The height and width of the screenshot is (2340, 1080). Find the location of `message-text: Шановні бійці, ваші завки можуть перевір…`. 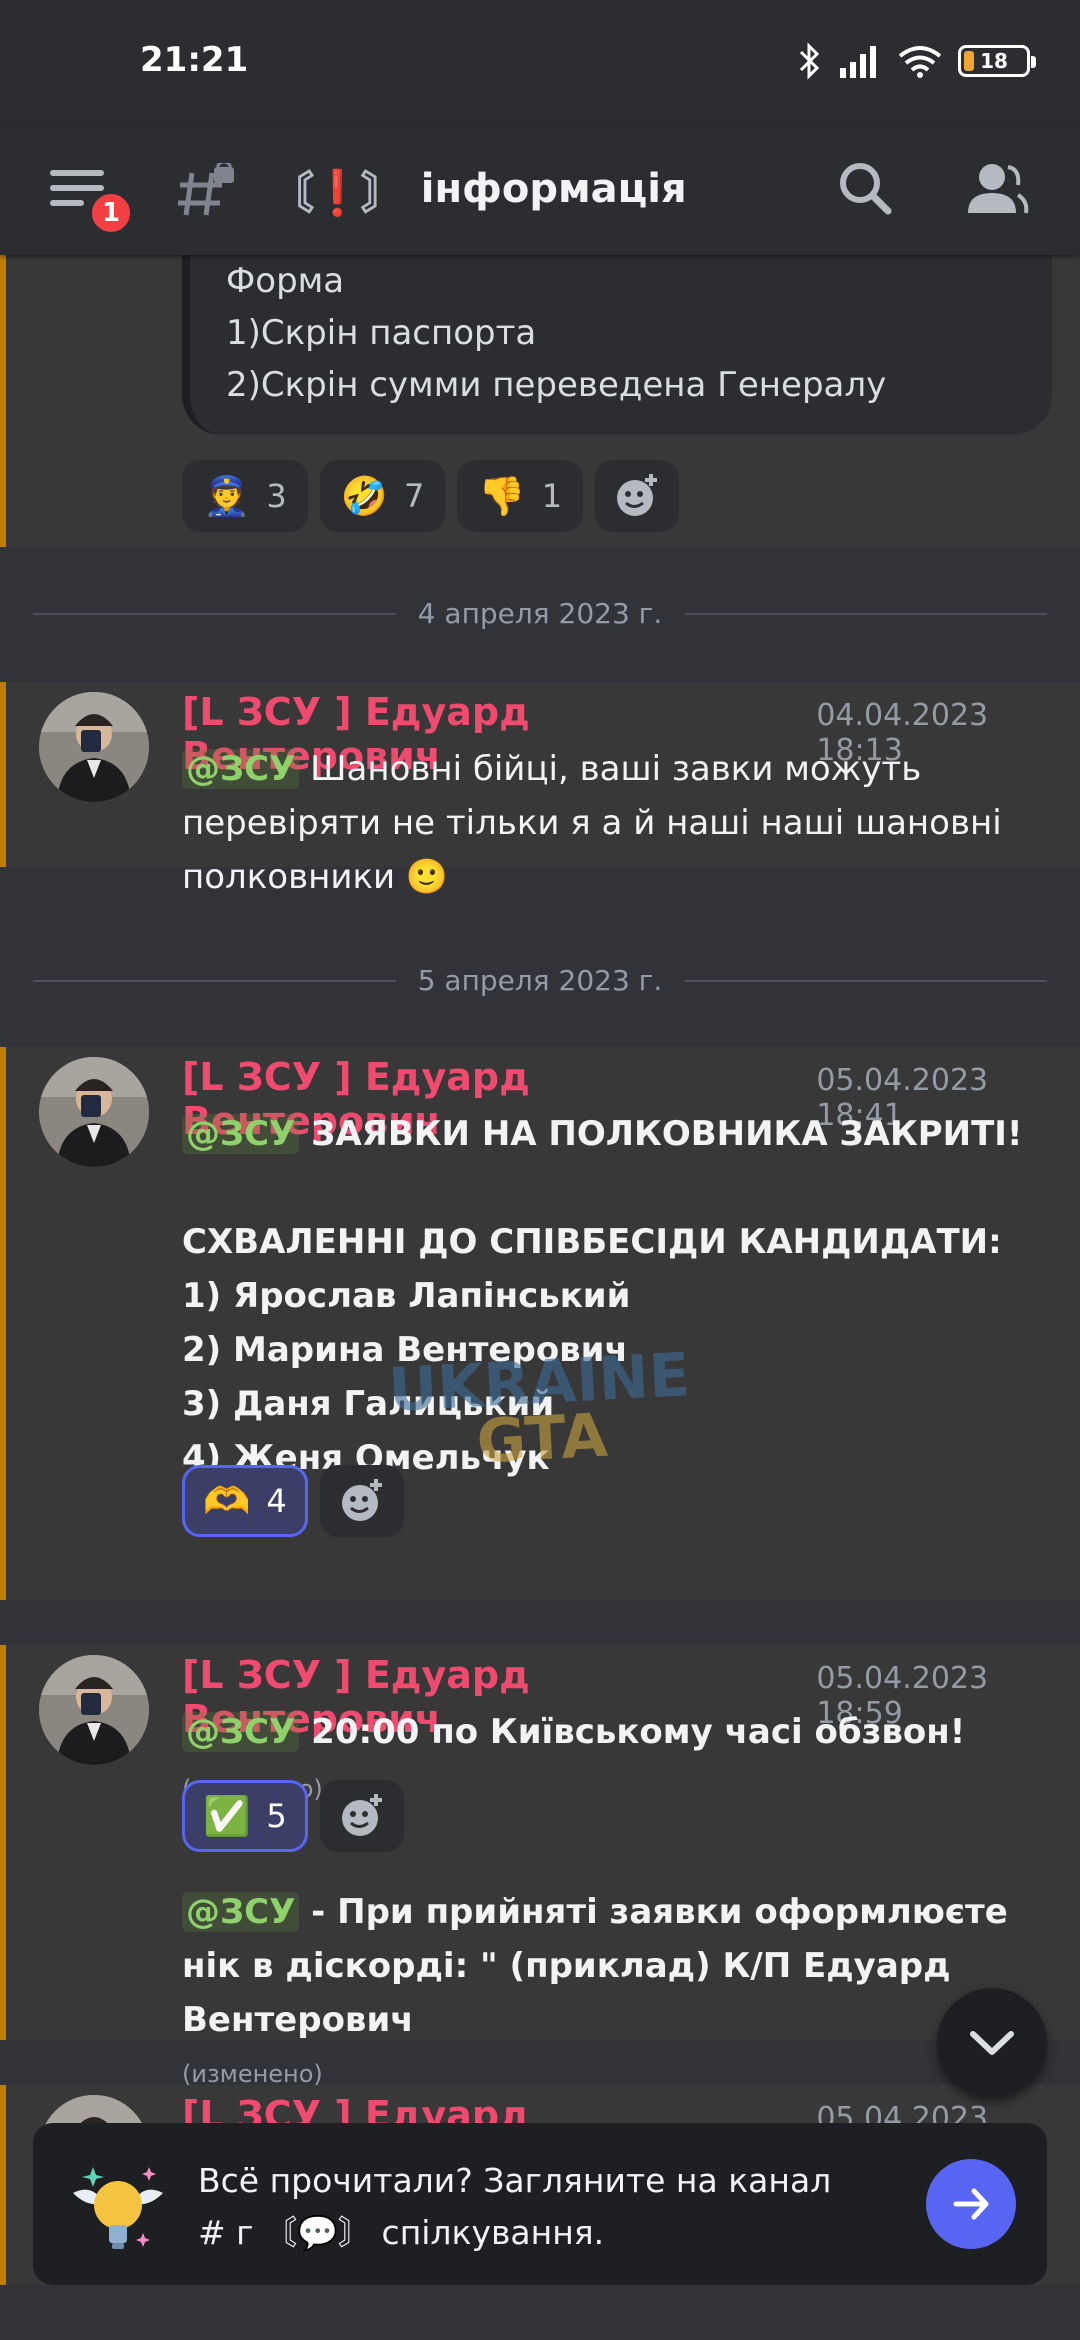

message-text: Шановні бійці, ваші завки можуть перевір… is located at coordinates (592, 823).